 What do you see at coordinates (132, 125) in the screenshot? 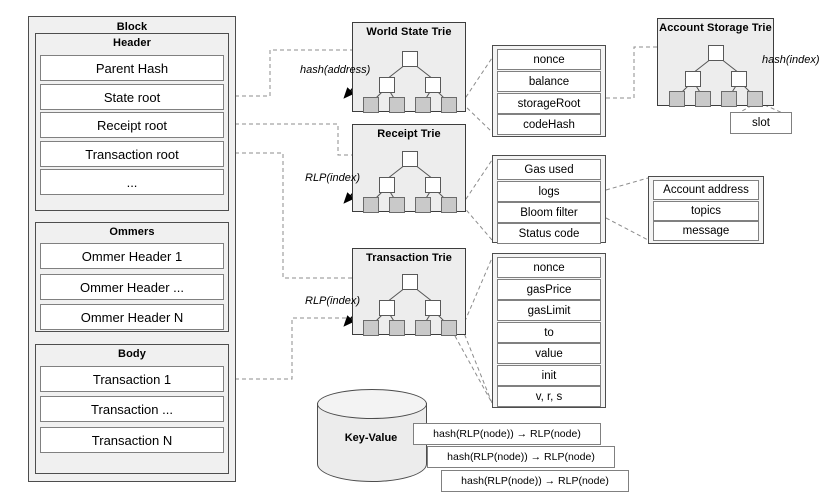
I see `header-field-receipt-root: Receipt root` at bounding box center [132, 125].